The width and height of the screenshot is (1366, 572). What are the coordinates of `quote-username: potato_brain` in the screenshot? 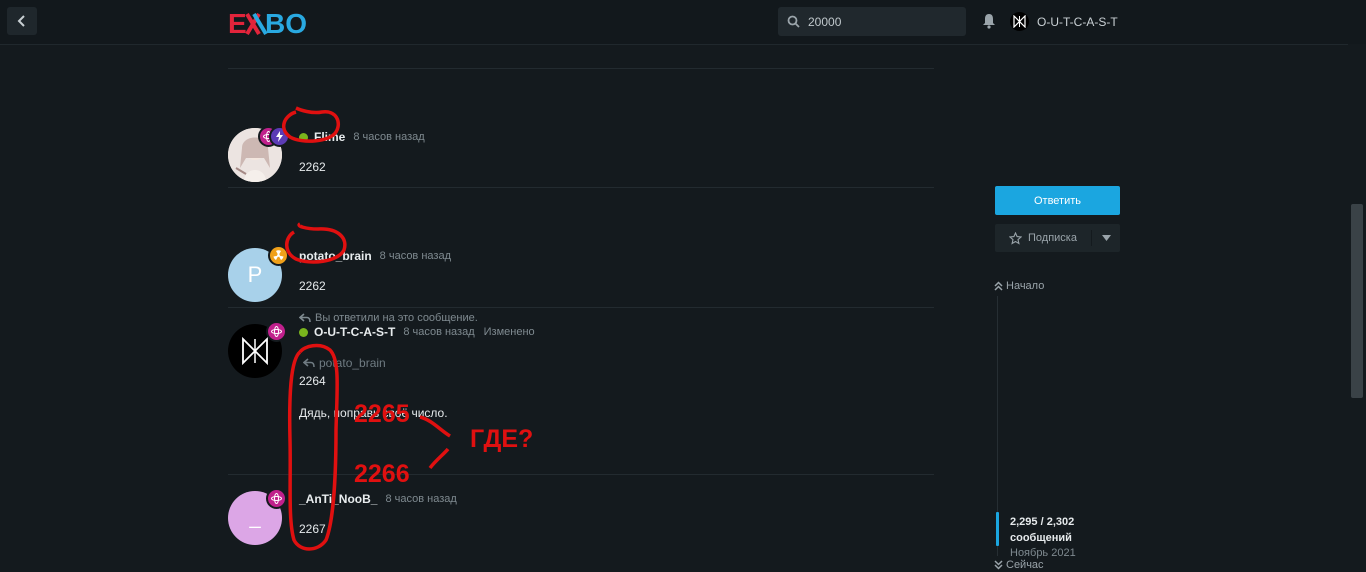 It's located at (352, 363).